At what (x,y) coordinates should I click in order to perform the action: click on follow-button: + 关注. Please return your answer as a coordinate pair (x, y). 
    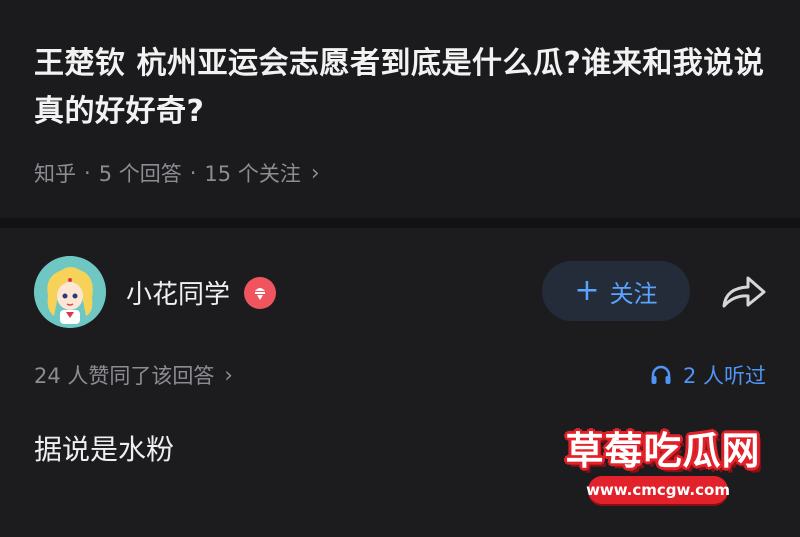
    Looking at the image, I should click on (616, 291).